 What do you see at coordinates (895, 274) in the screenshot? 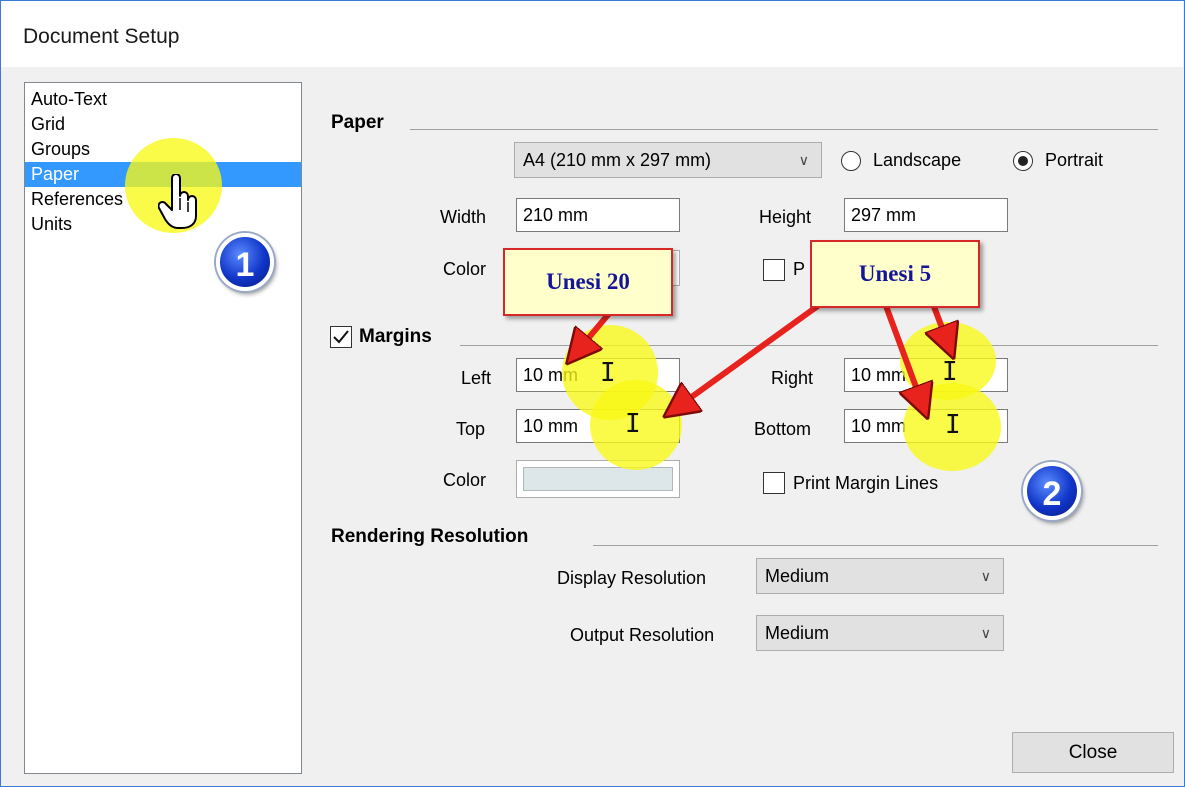
I see `callout-right: Unesi 5` at bounding box center [895, 274].